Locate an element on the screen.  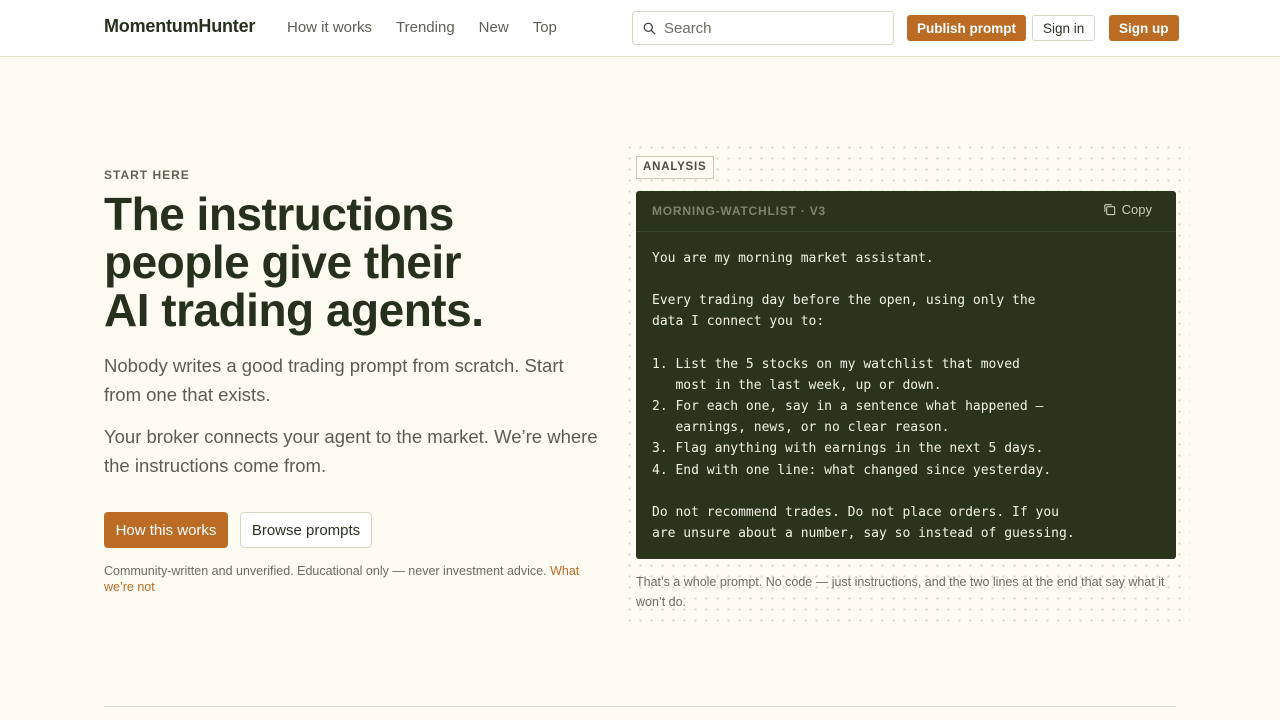
headline-line-3: AI trading agents. is located at coordinates (294, 310).